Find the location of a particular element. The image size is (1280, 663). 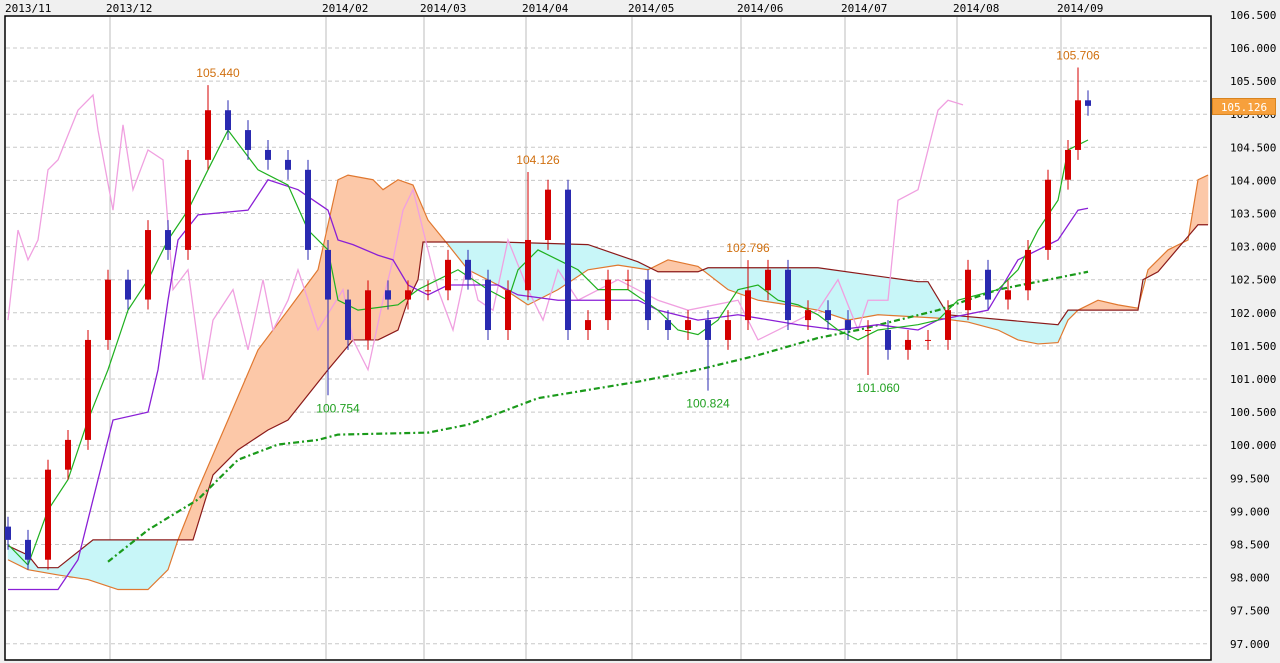

y-tick-label: 103.500 is located at coordinates (1253, 214).